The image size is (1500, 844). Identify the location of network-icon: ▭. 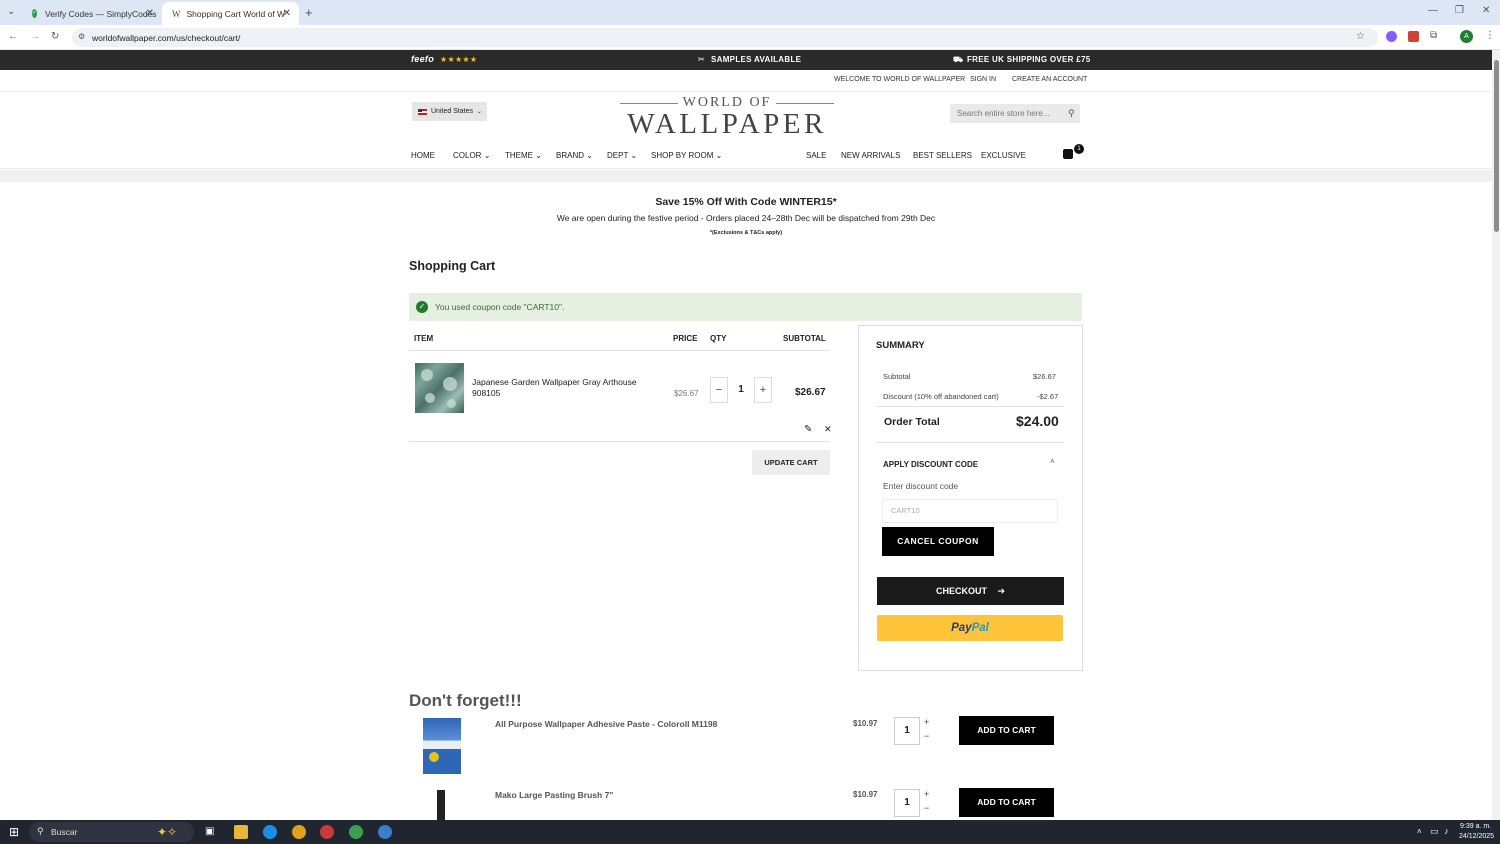
(1434, 831).